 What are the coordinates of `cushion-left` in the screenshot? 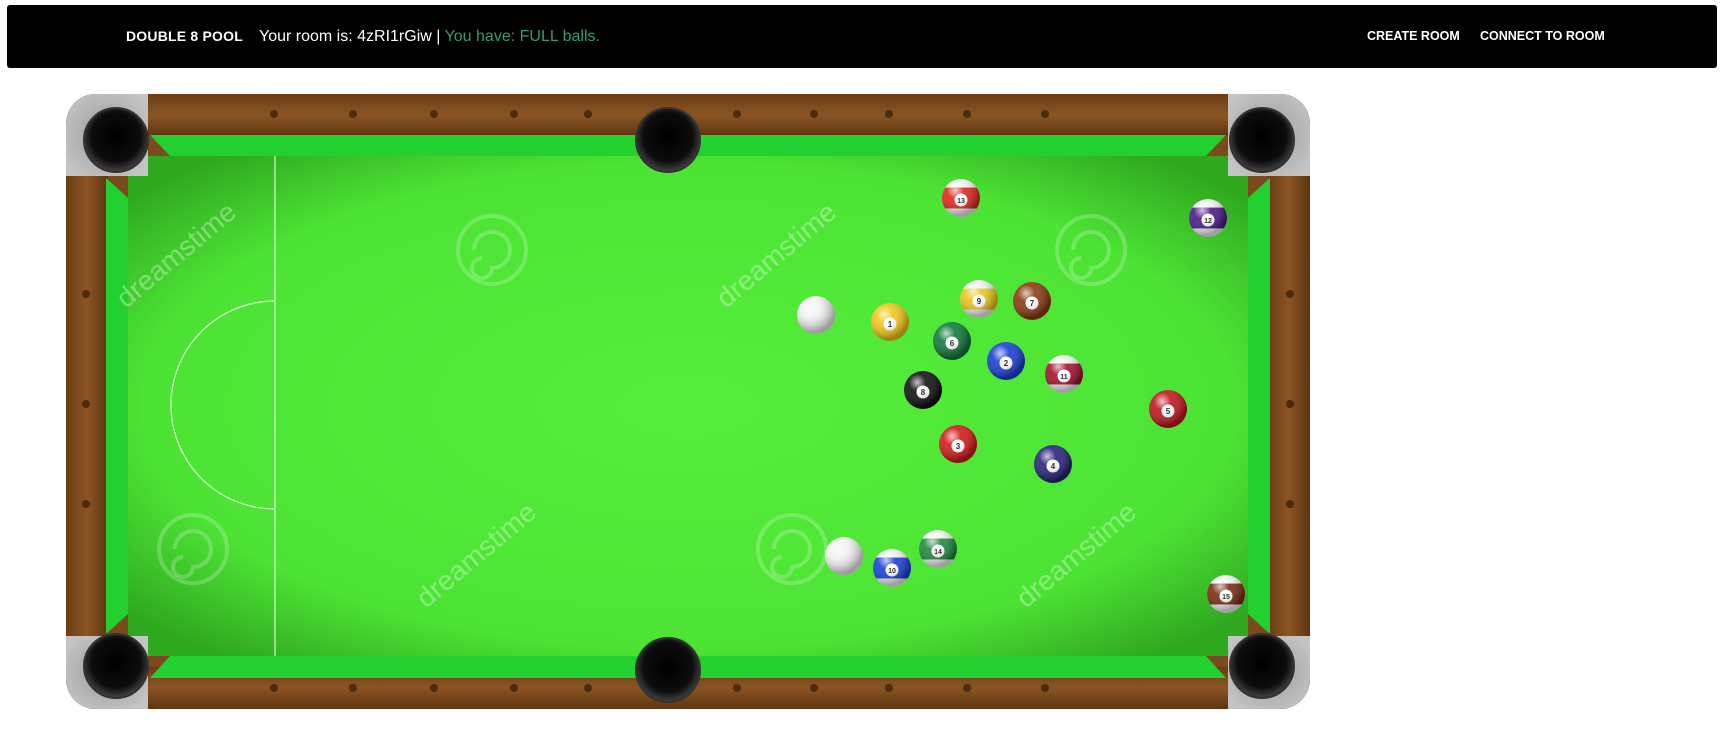 It's located at (117, 406).